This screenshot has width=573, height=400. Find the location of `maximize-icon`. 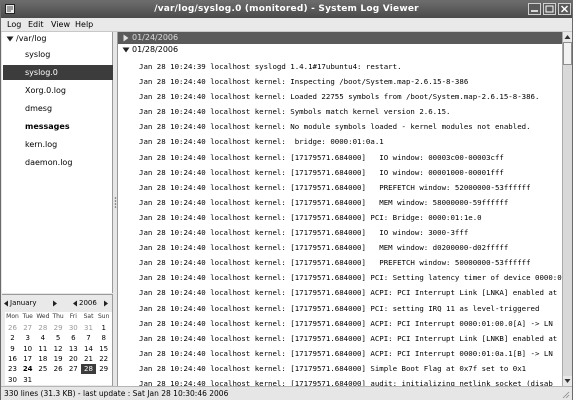

maximize-icon is located at coordinates (549, 9).